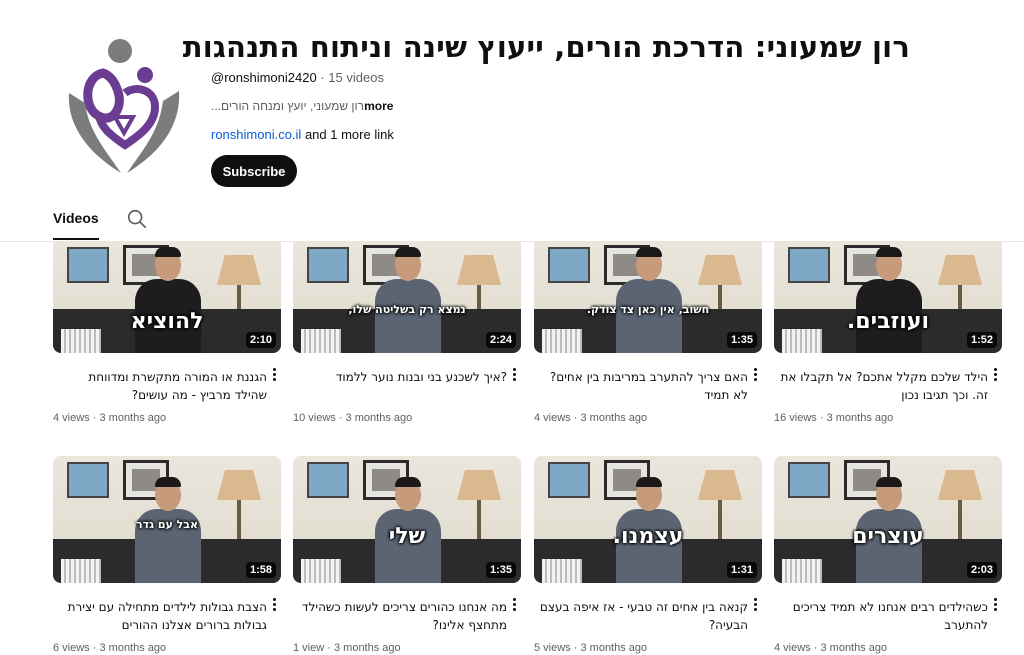 The width and height of the screenshot is (1024, 655). What do you see at coordinates (552, 648) in the screenshot?
I see `video-views: 5 views` at bounding box center [552, 648].